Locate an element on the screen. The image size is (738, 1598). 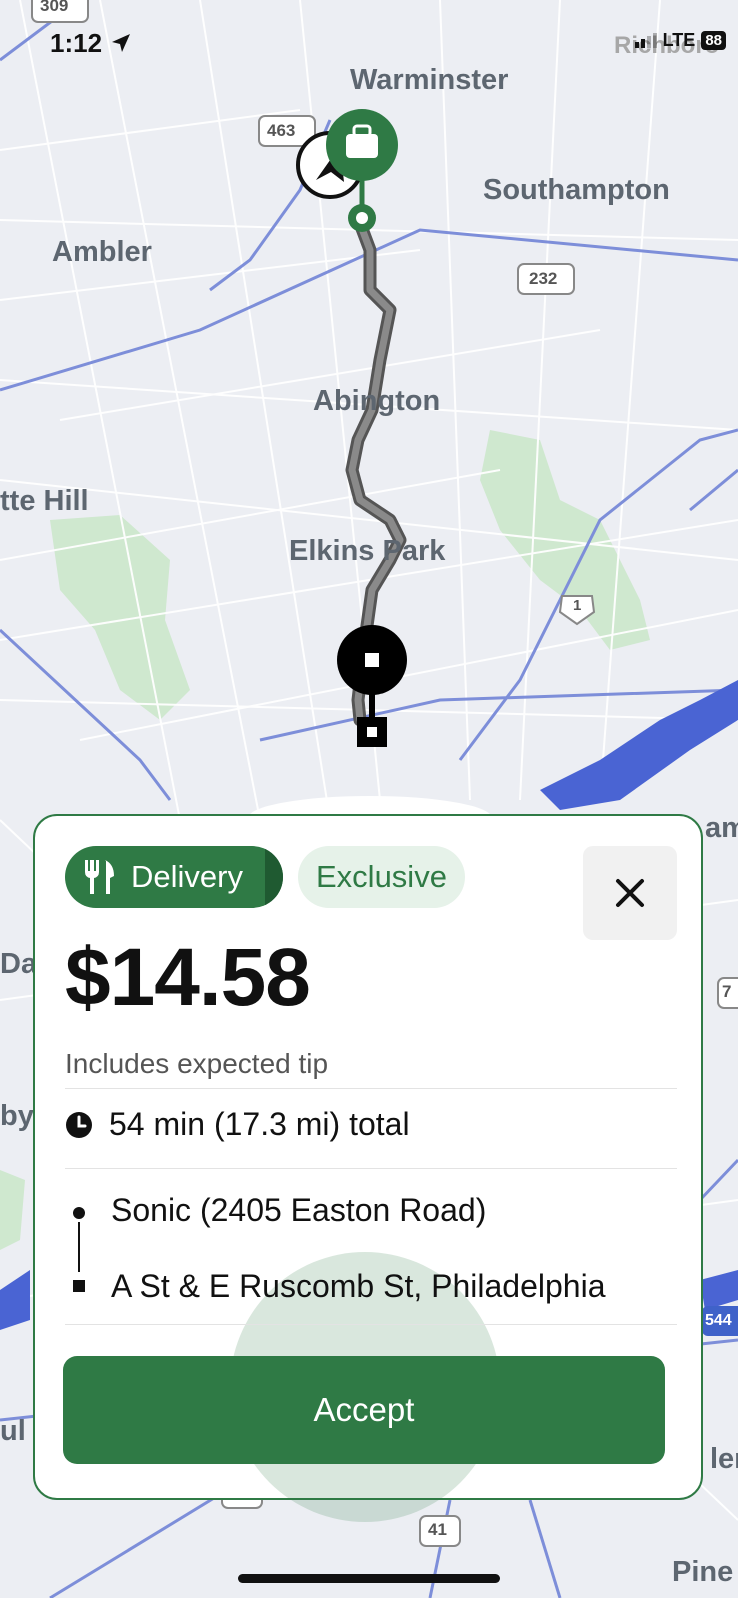
battery-icon: 88 is located at coordinates (713, 40).